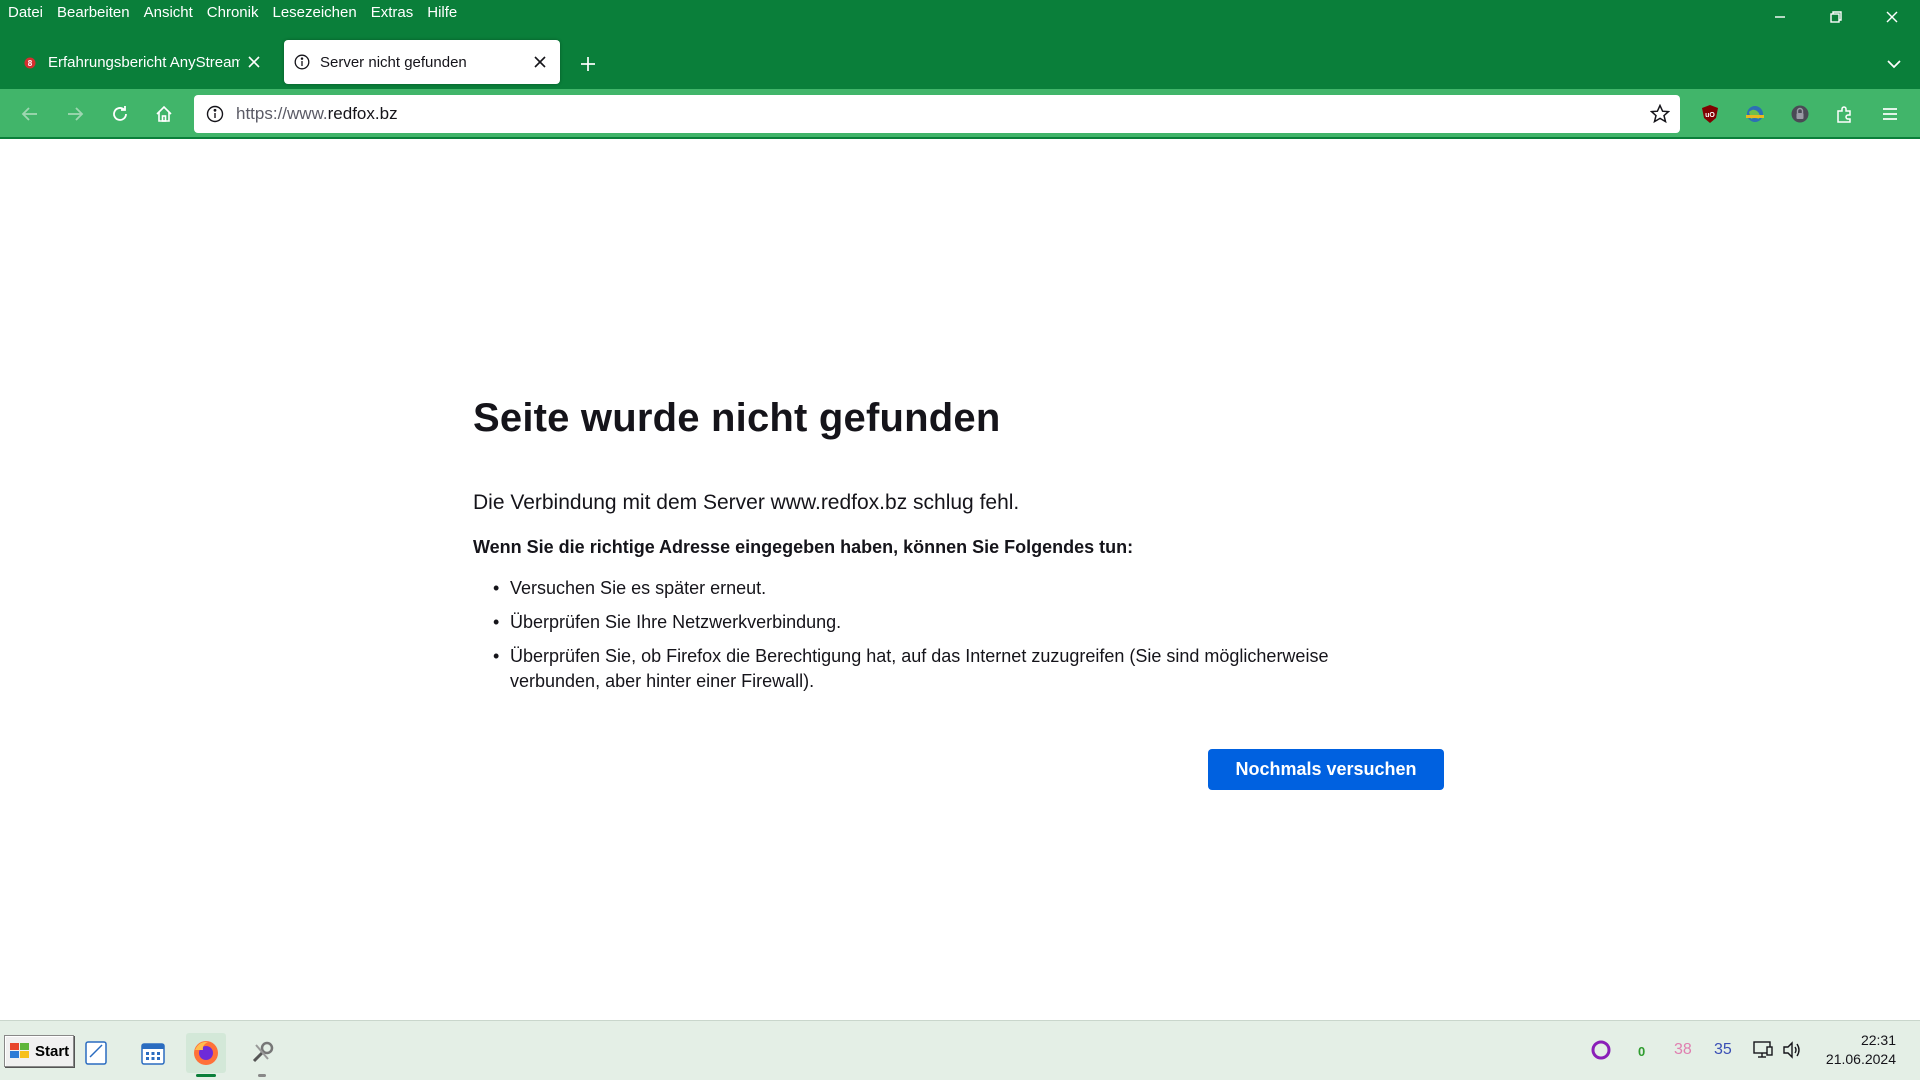 Image resolution: width=1920 pixels, height=1080 pixels. I want to click on clock-time: 22:31, so click(1878, 1040).